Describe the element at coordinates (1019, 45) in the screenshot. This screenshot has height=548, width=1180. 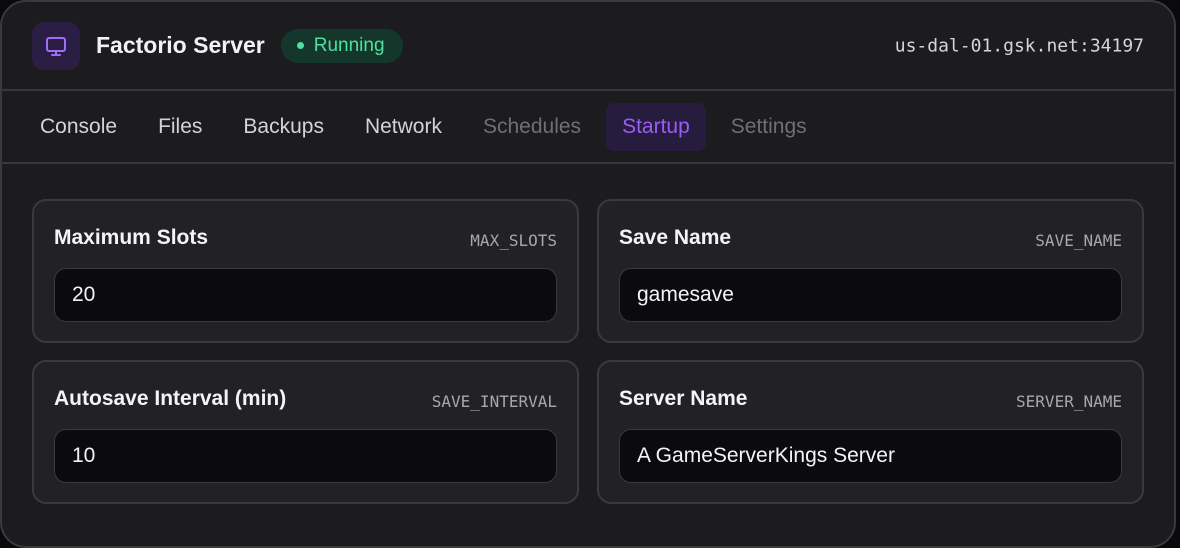
I see `server-address: us-dal-01.gsk.net:34197` at that location.